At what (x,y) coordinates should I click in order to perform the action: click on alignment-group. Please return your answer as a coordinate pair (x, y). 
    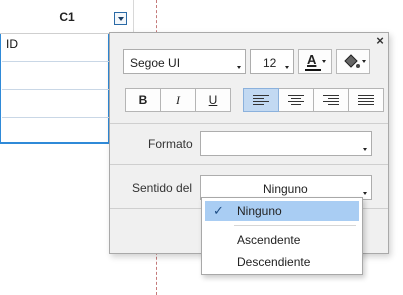
    Looking at the image, I should click on (313, 100).